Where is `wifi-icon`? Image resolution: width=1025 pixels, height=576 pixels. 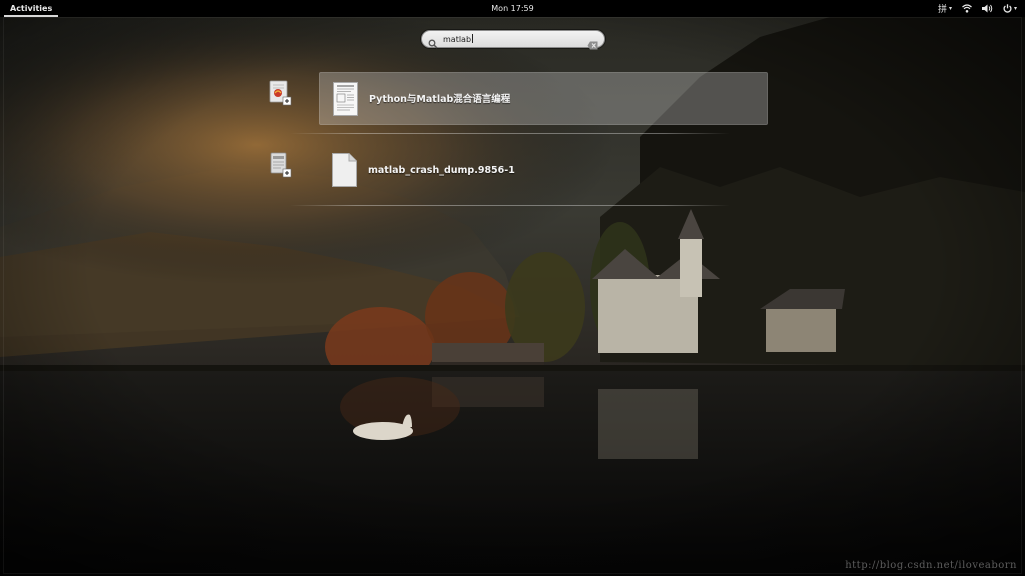
wifi-icon is located at coordinates (967, 8).